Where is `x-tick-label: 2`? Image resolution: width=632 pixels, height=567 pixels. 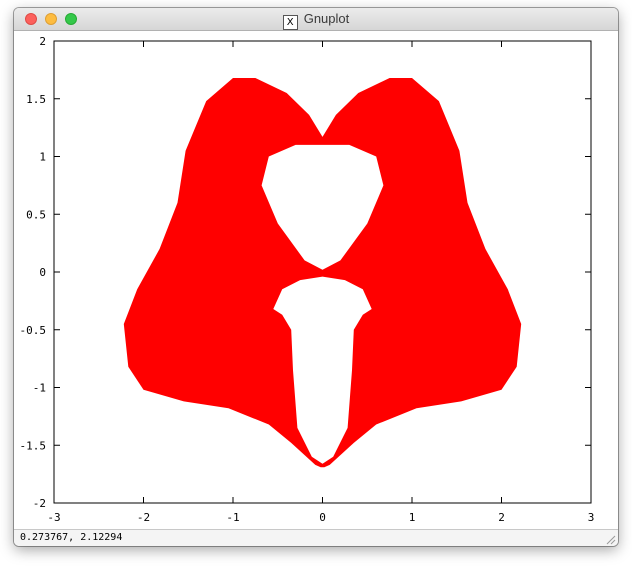
x-tick-label: 2 is located at coordinates (501, 517).